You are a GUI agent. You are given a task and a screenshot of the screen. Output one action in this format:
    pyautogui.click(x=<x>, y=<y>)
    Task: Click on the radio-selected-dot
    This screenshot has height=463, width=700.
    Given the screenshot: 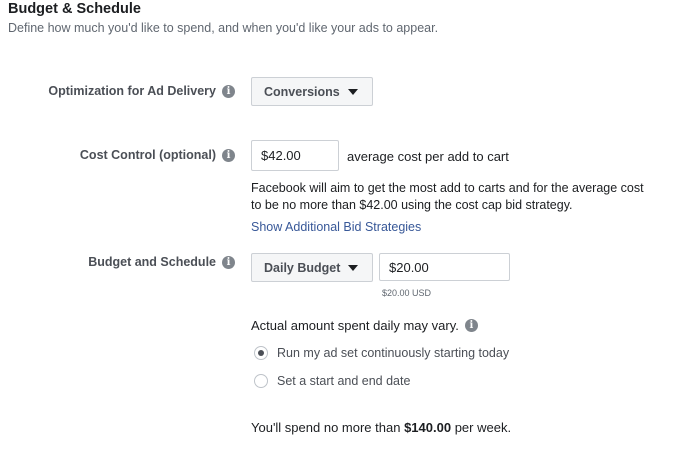 What is the action you would take?
    pyautogui.click(x=261, y=353)
    